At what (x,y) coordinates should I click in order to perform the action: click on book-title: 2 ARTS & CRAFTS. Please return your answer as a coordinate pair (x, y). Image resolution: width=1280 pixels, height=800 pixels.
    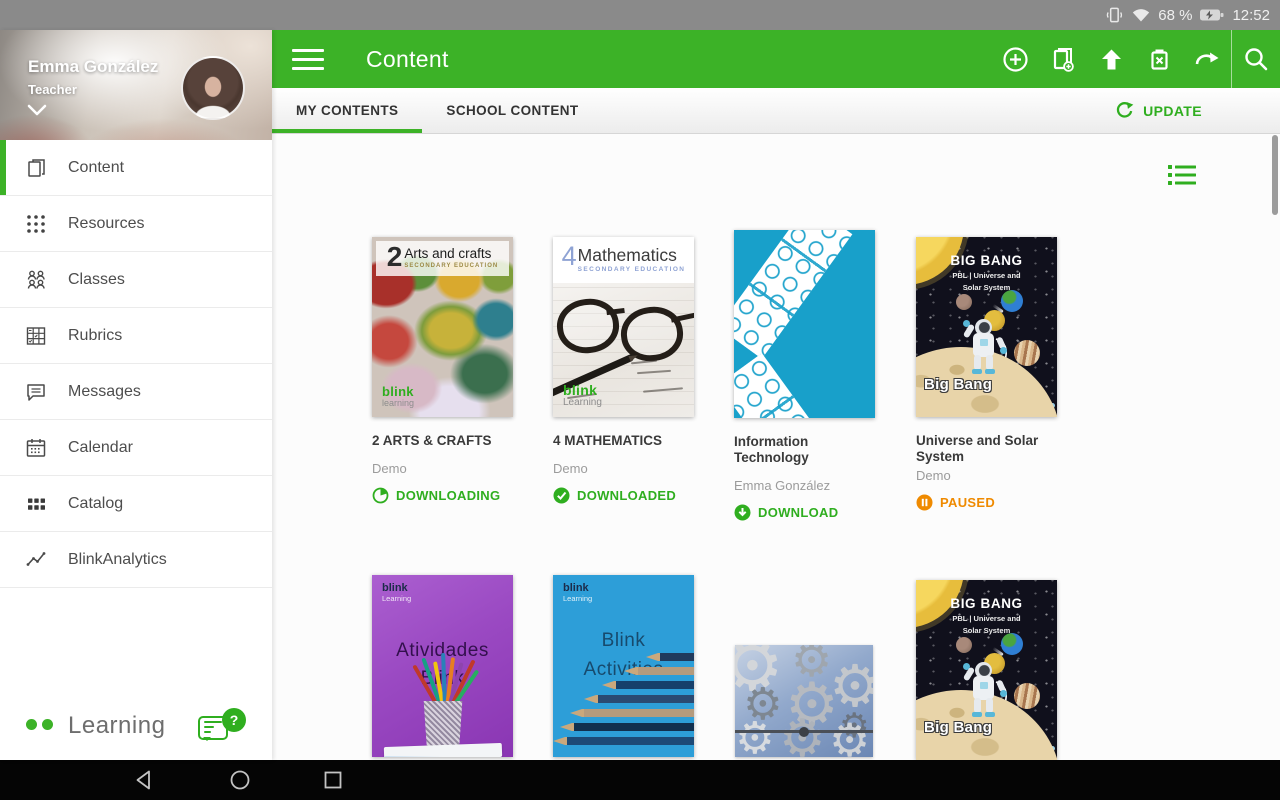
    Looking at the image, I should click on (447, 441).